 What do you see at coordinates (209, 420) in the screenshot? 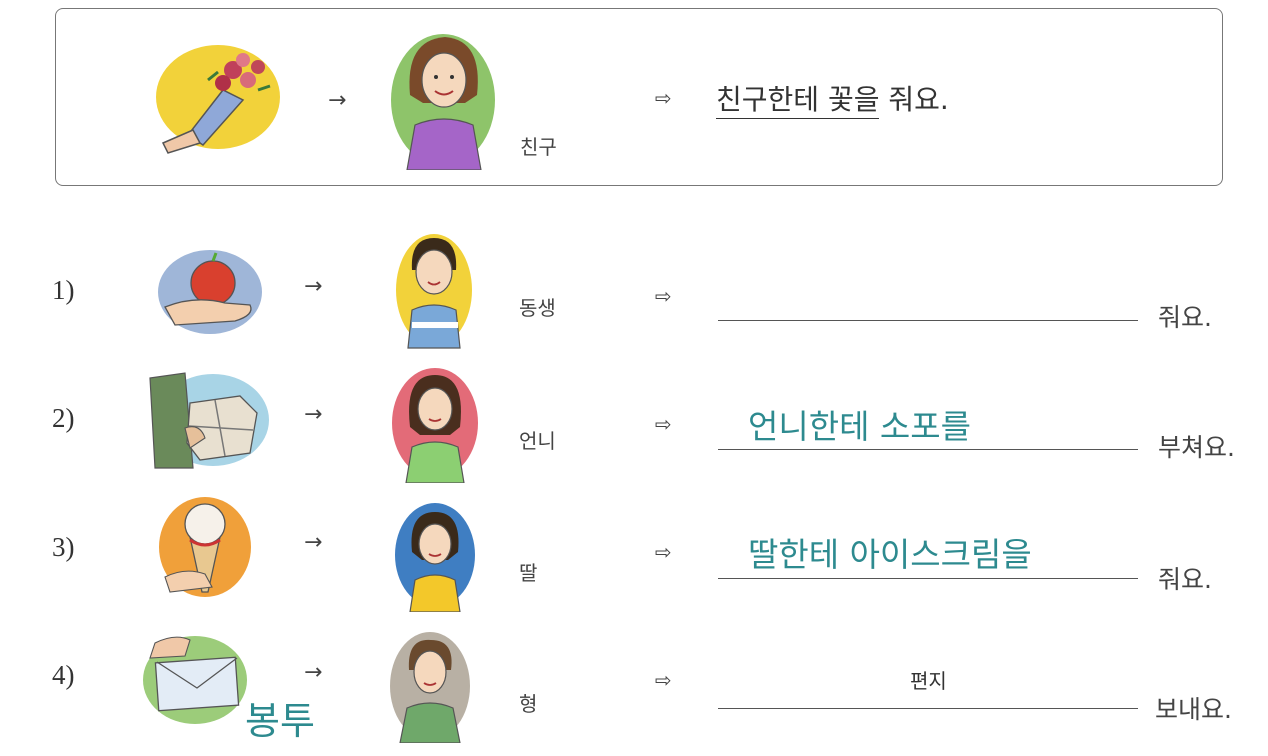
I see `package-parcel-icon` at bounding box center [209, 420].